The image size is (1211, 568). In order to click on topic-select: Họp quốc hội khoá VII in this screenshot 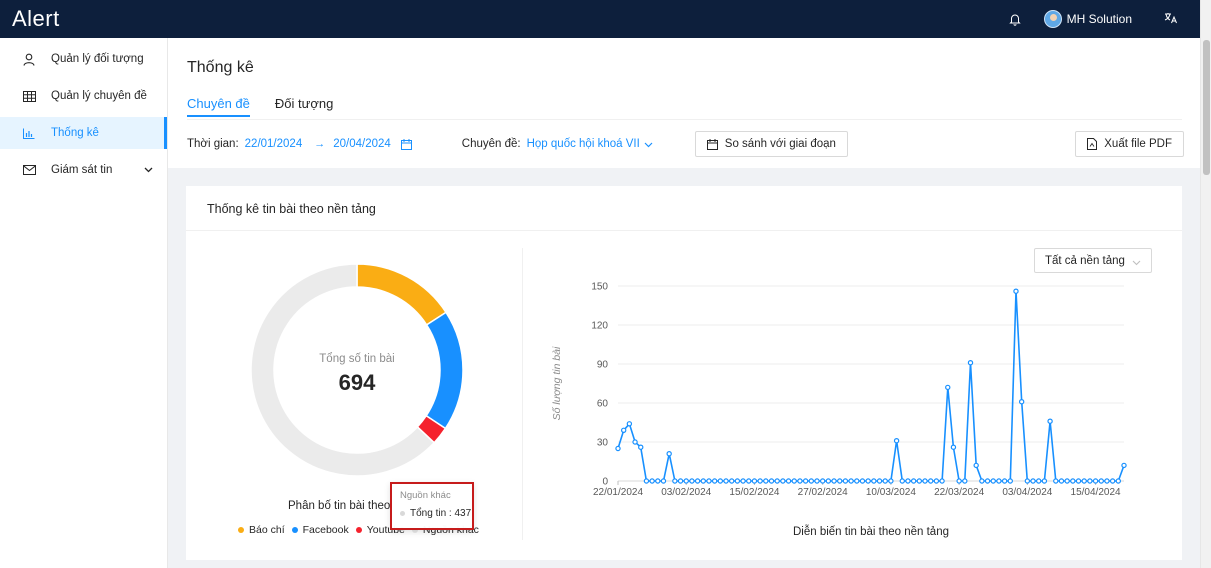, I will do `click(583, 144)`.